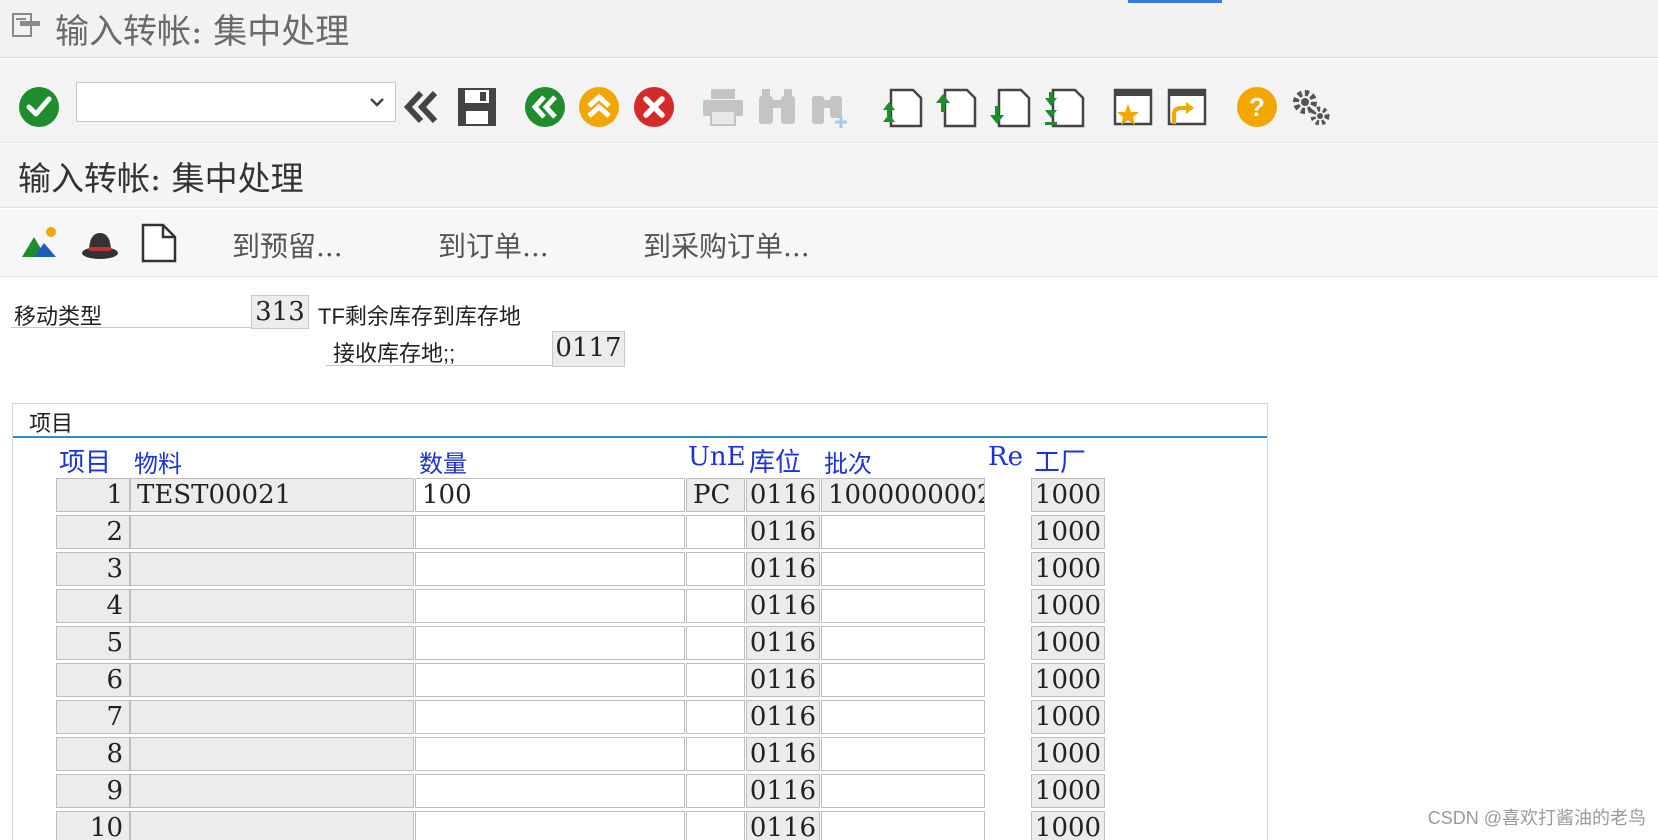 Image resolution: width=1658 pixels, height=840 pixels. Describe the element at coordinates (421, 107) in the screenshot. I see `back-double-icon` at that location.